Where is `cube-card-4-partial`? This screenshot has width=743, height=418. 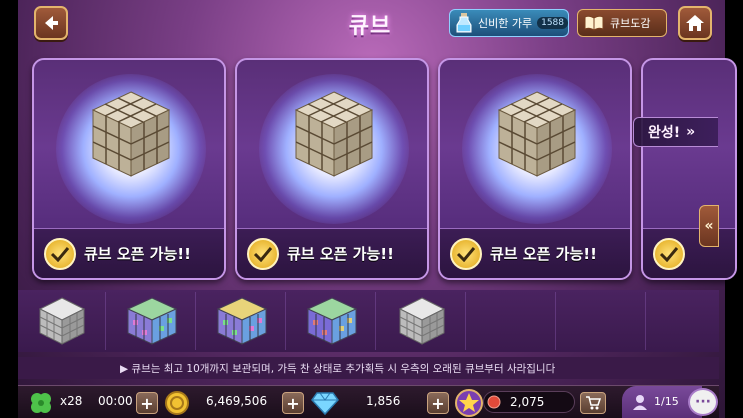
cube-card-4-partial is located at coordinates (689, 169).